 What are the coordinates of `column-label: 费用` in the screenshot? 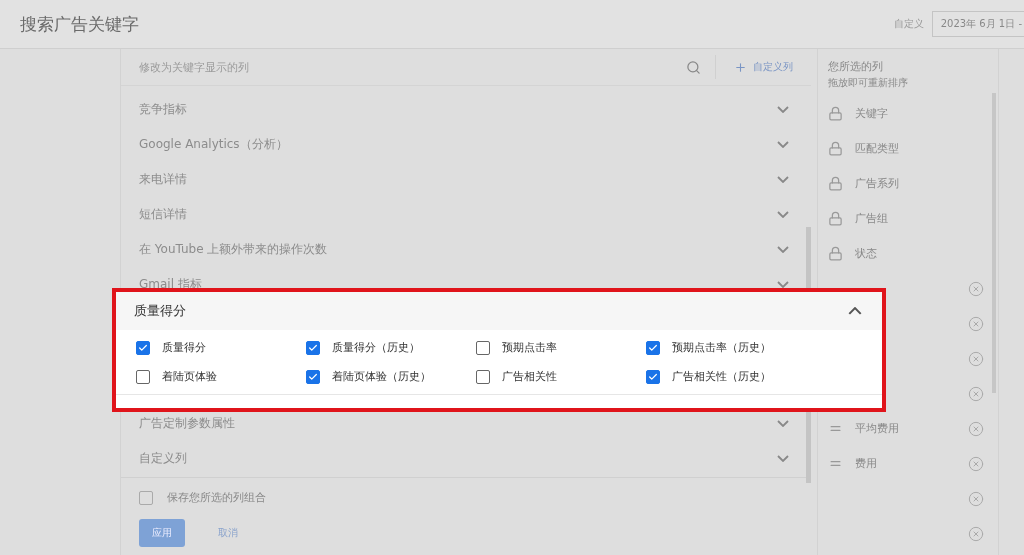 It's located at (866, 463).